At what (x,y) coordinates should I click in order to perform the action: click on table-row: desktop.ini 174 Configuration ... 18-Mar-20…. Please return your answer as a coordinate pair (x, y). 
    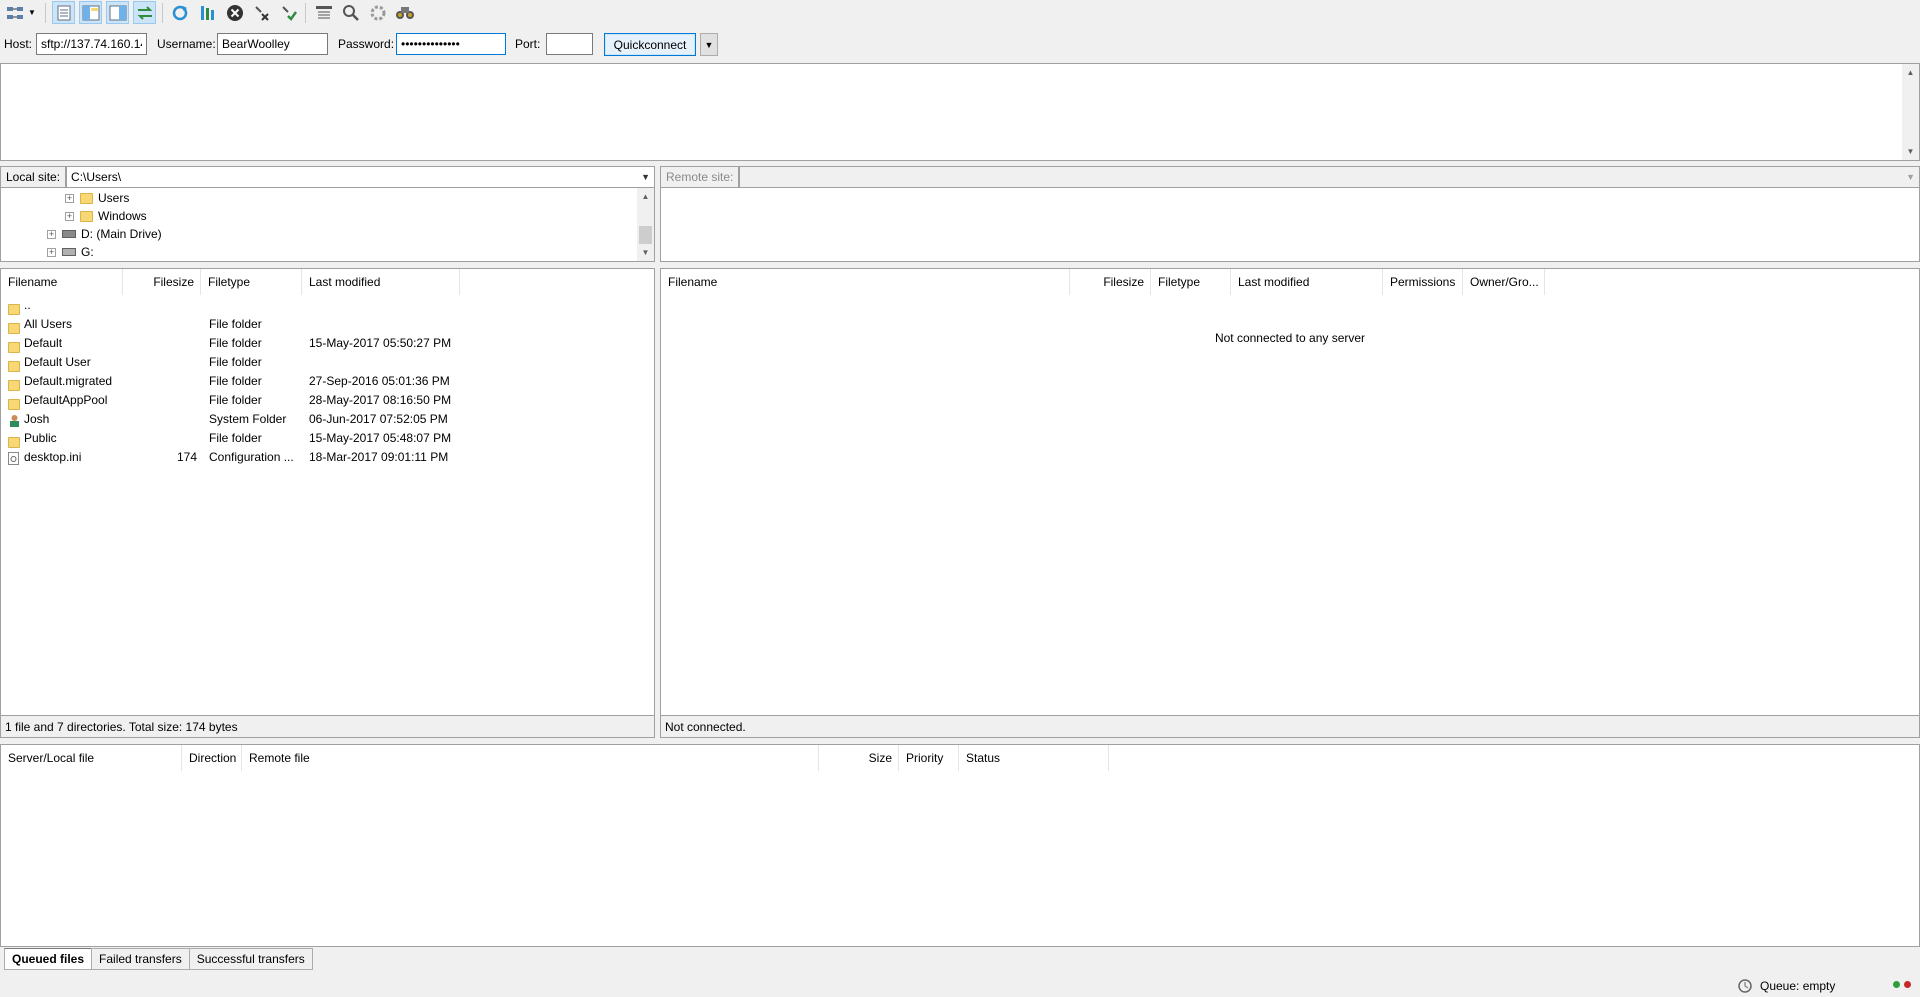
    Looking at the image, I should click on (327, 457).